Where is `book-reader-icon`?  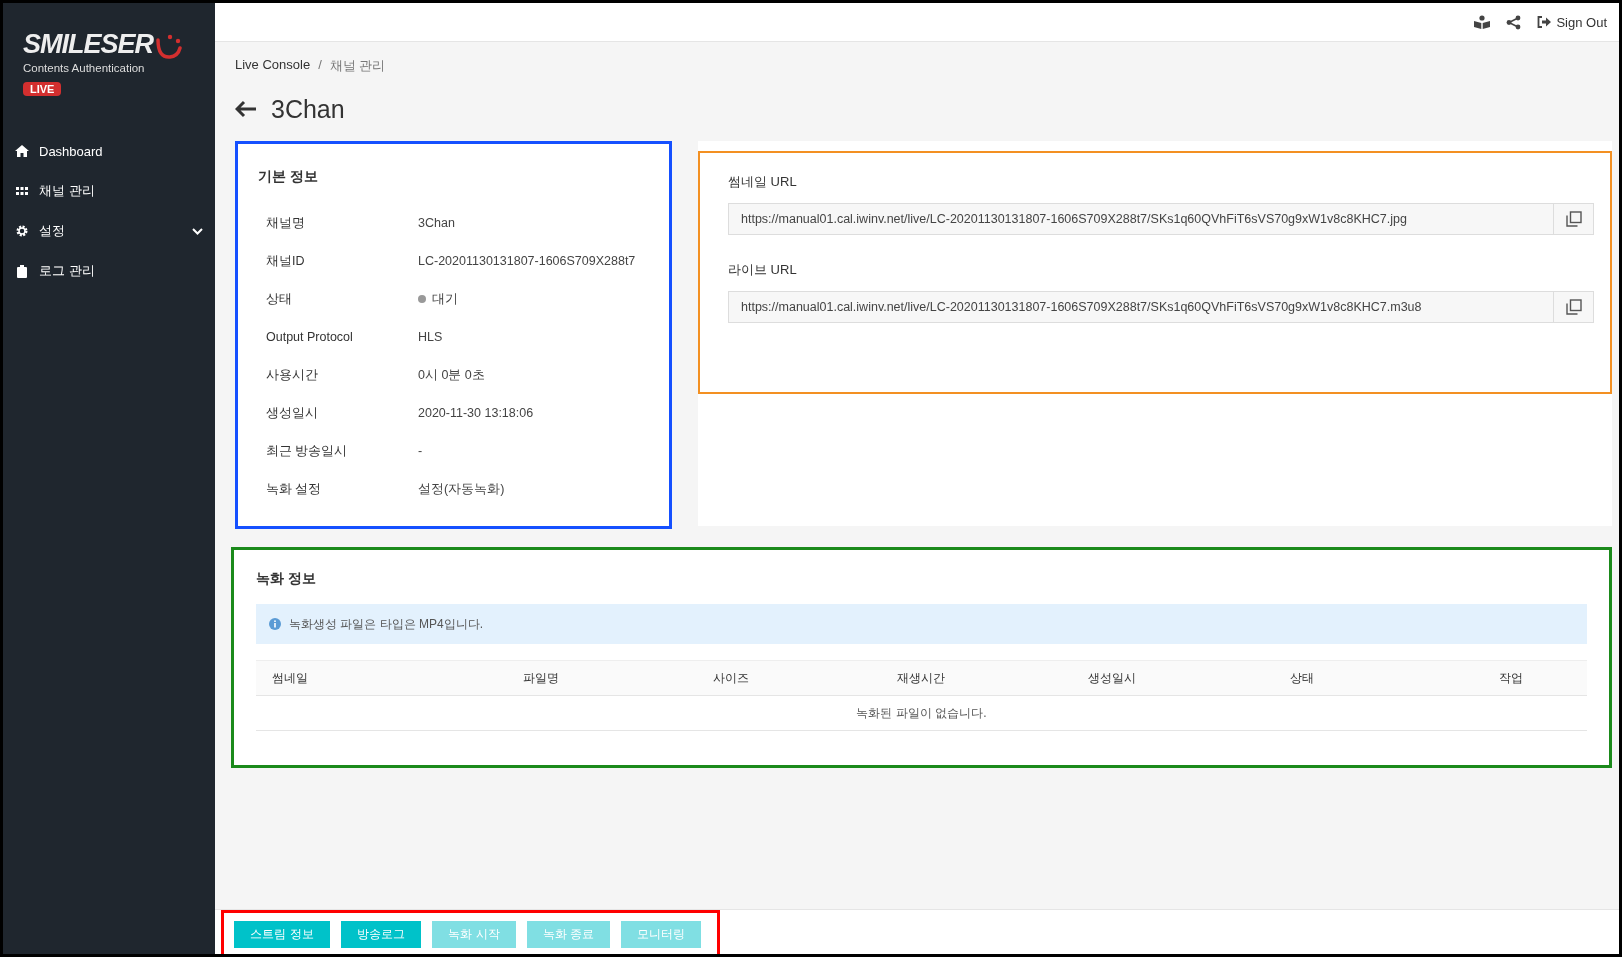 book-reader-icon is located at coordinates (1482, 22).